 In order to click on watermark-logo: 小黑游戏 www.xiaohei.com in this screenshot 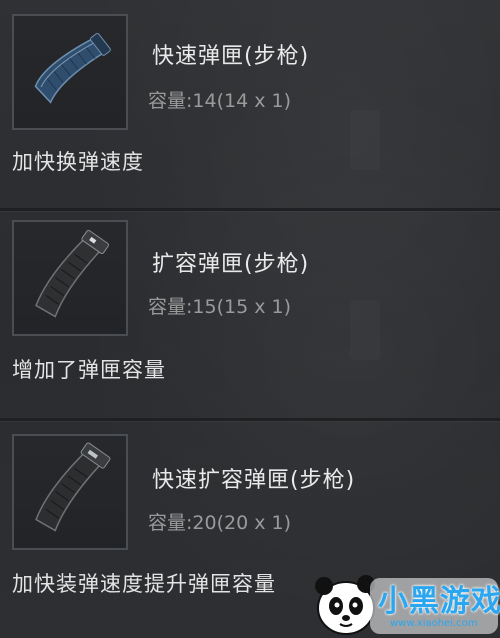, I will do `click(406, 603)`.